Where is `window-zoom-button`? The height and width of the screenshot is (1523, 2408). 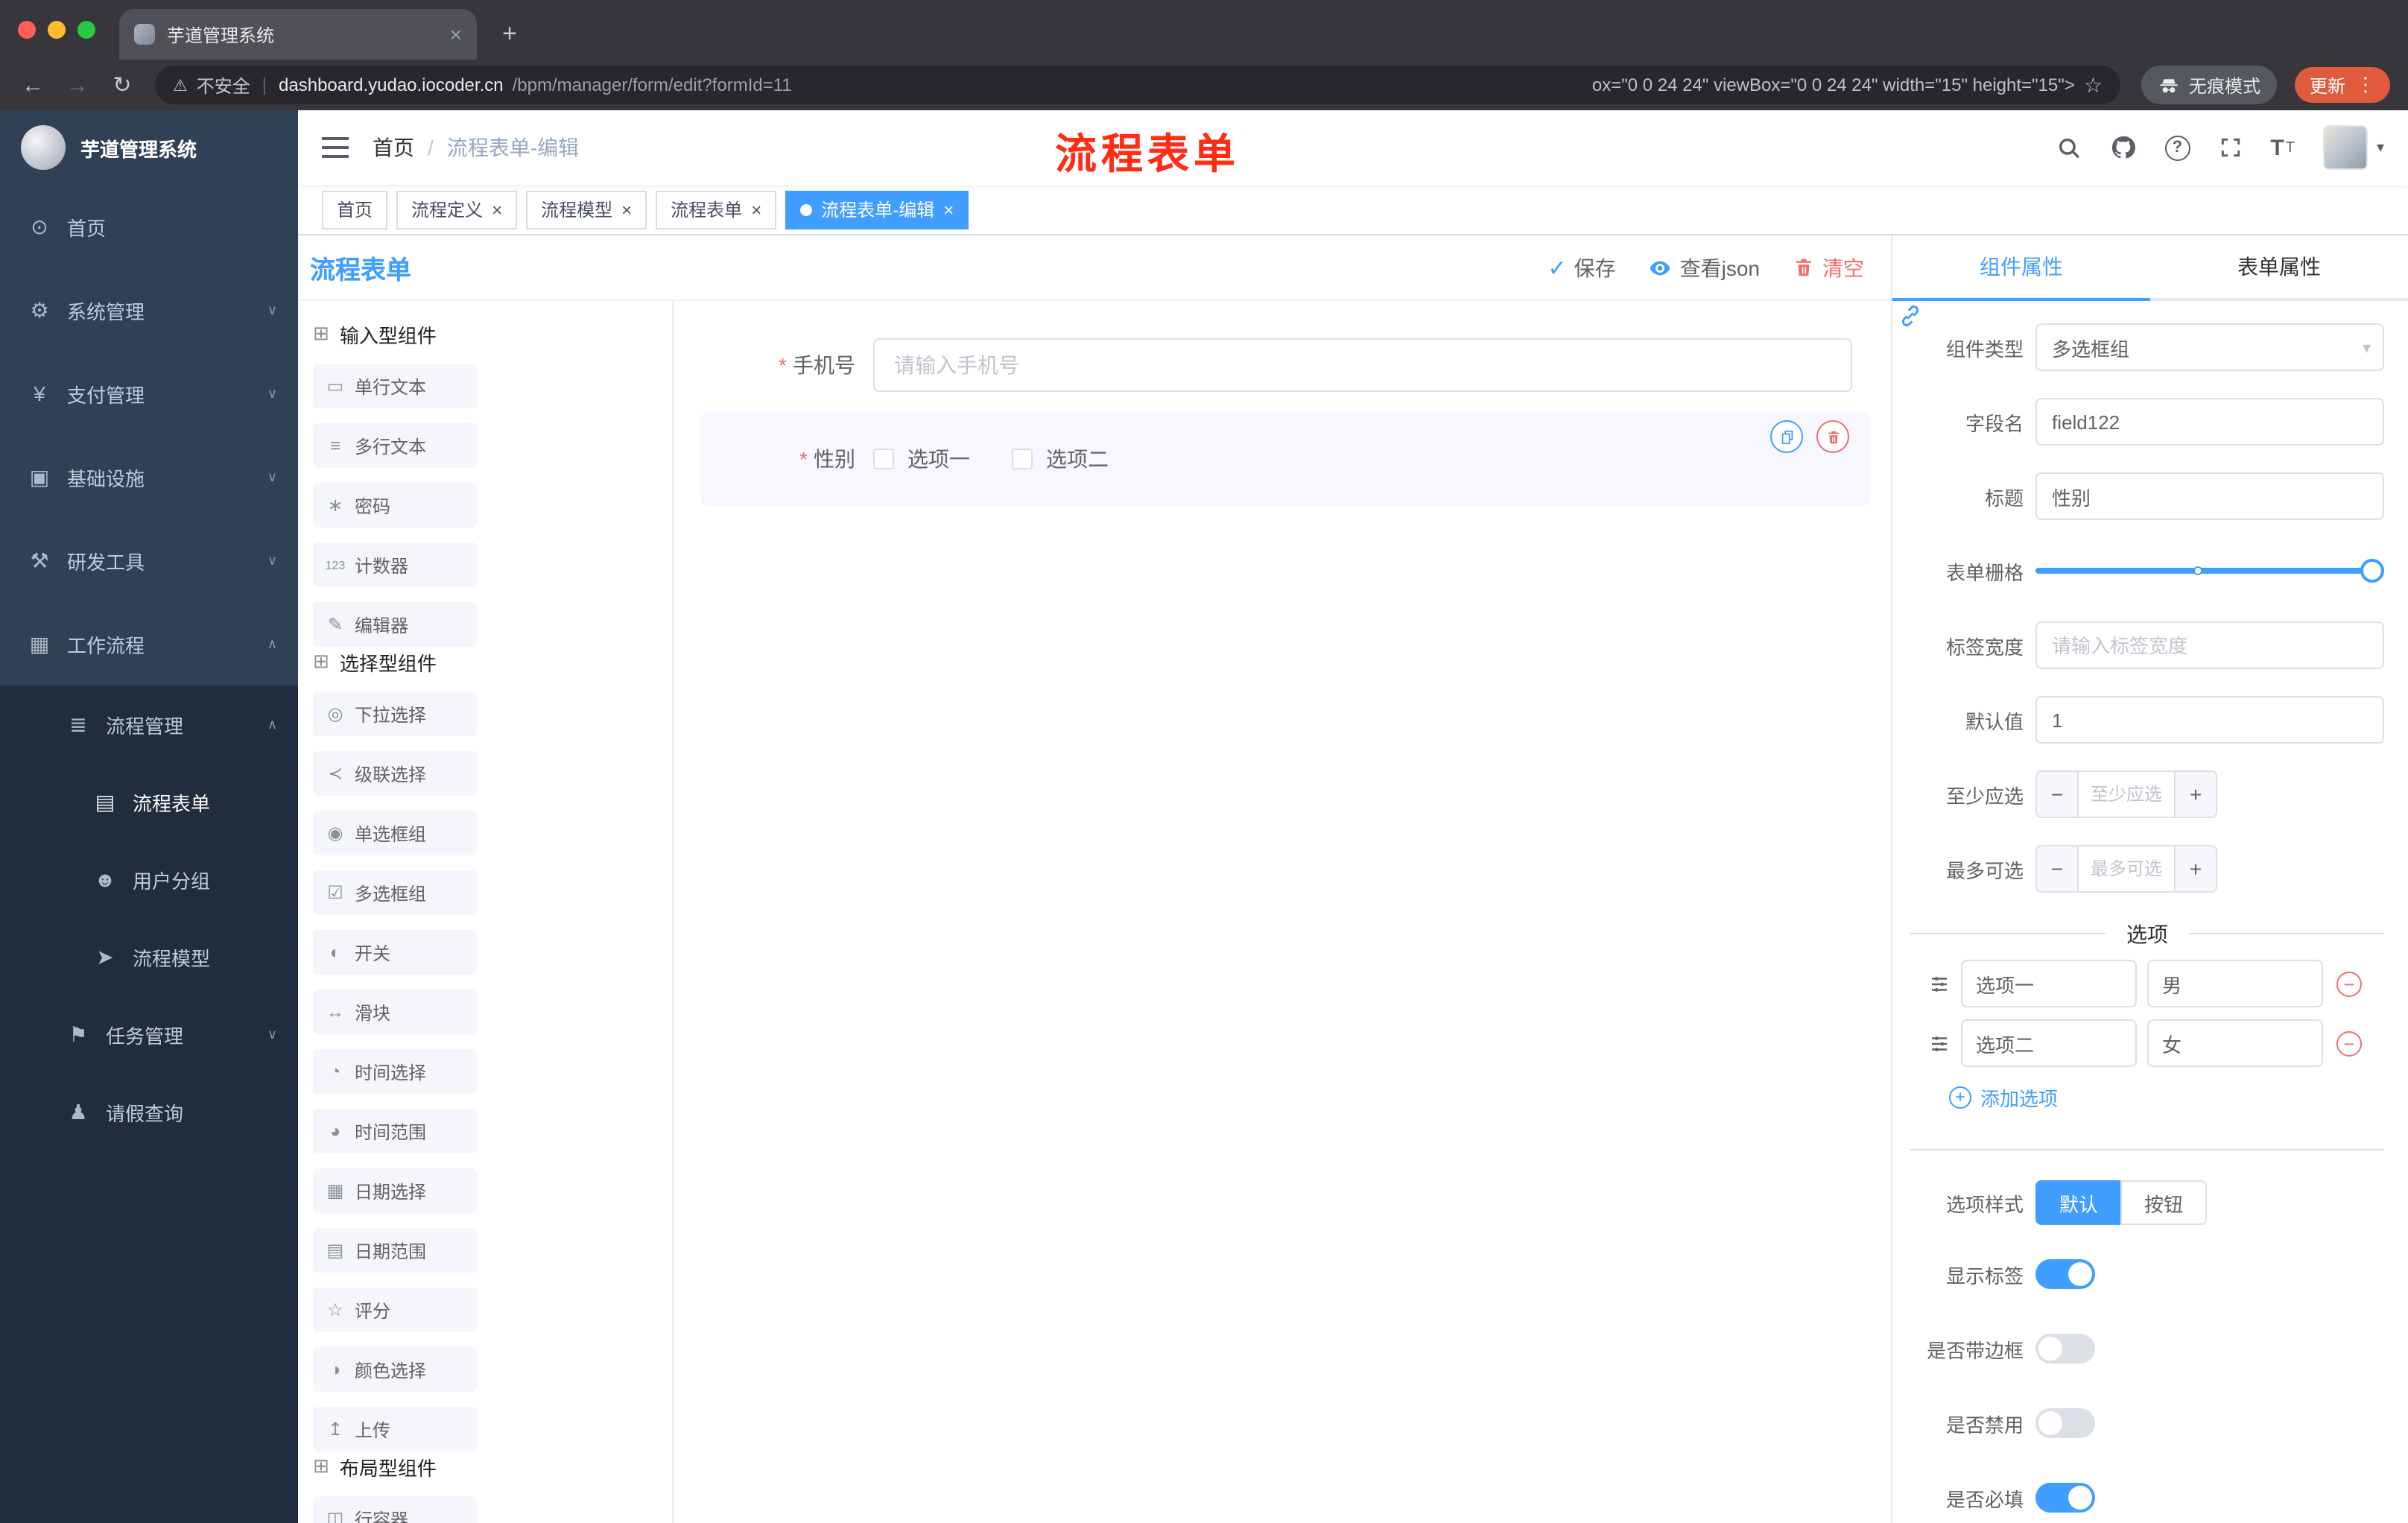
window-zoom-button is located at coordinates (86, 30).